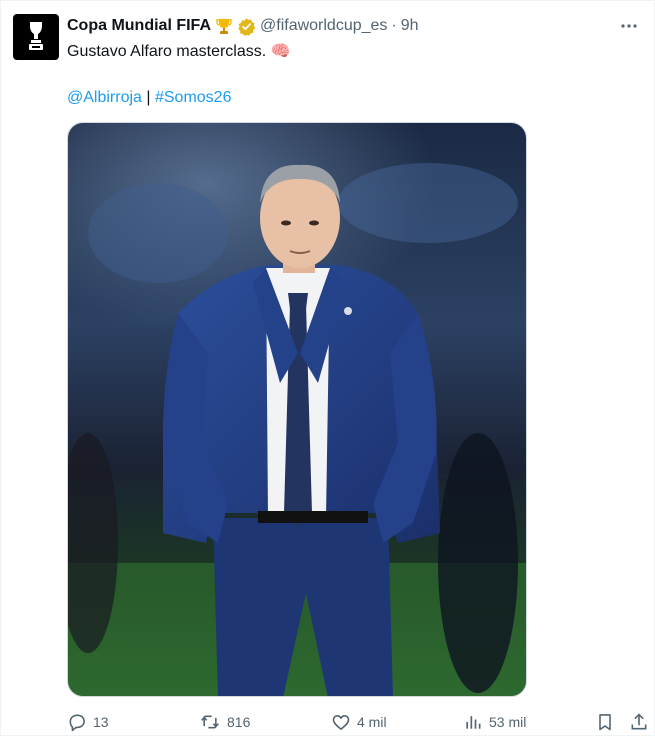  I want to click on heart-icon, so click(341, 722).